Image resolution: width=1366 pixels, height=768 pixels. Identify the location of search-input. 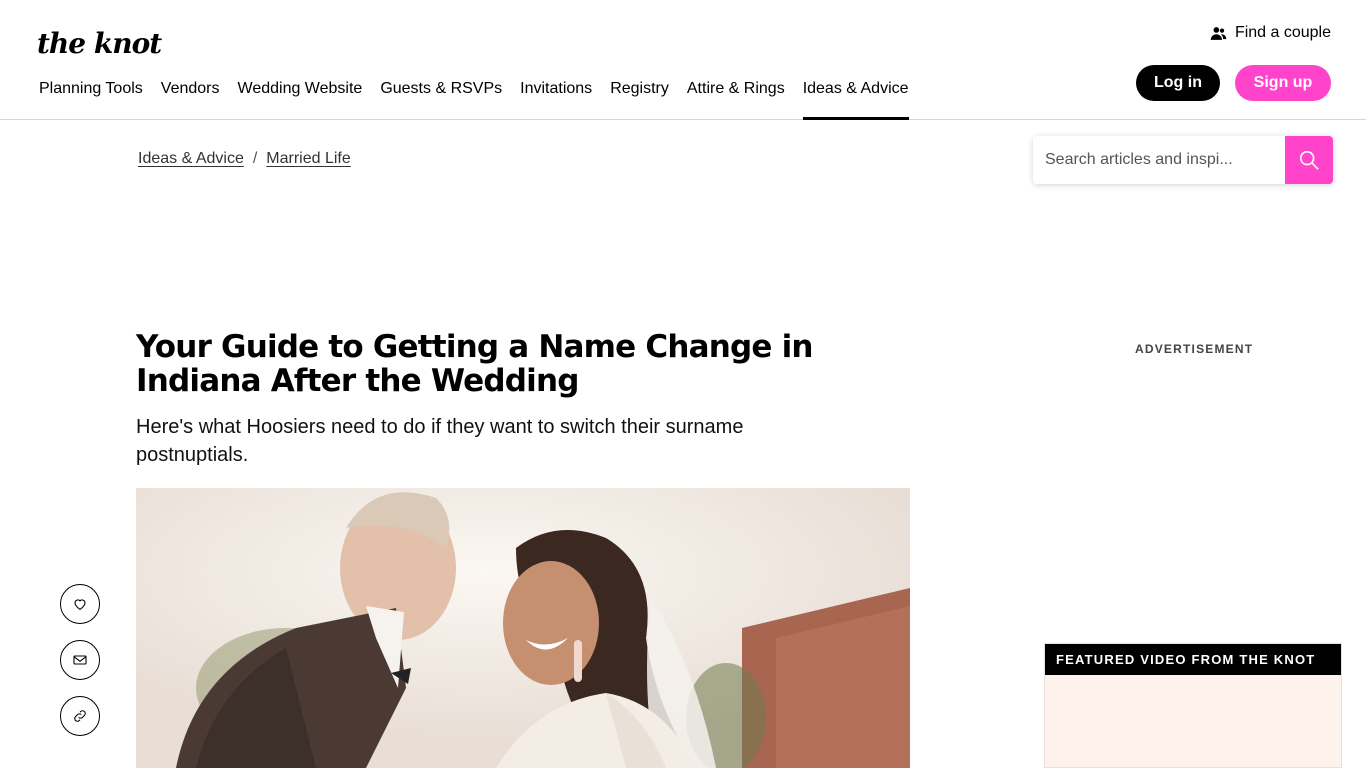
(1159, 160).